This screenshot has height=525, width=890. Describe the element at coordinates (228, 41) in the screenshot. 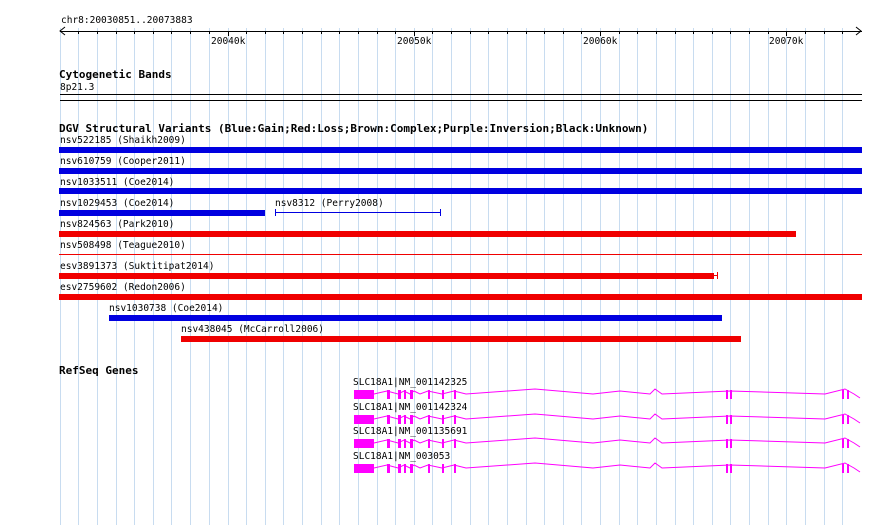

I see `ruler-tick-label: 20040k` at that location.